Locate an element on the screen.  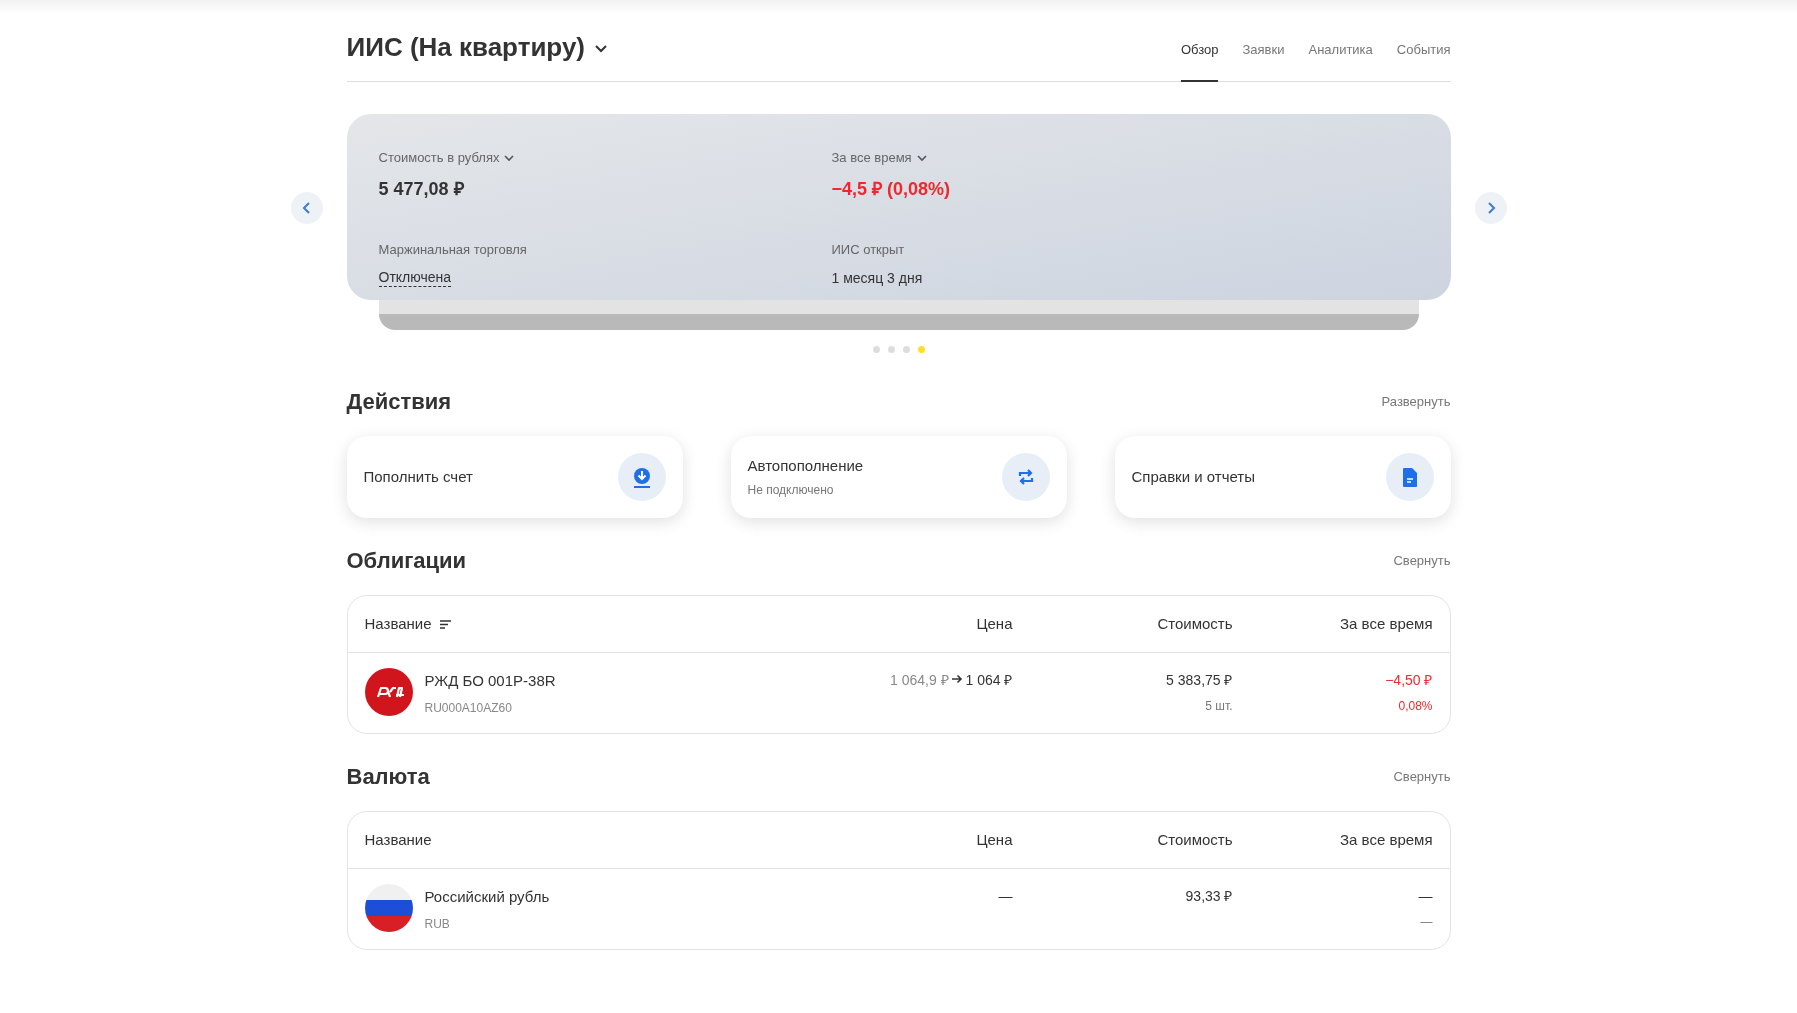
action-label: Пополнить счет is located at coordinates (418, 476).